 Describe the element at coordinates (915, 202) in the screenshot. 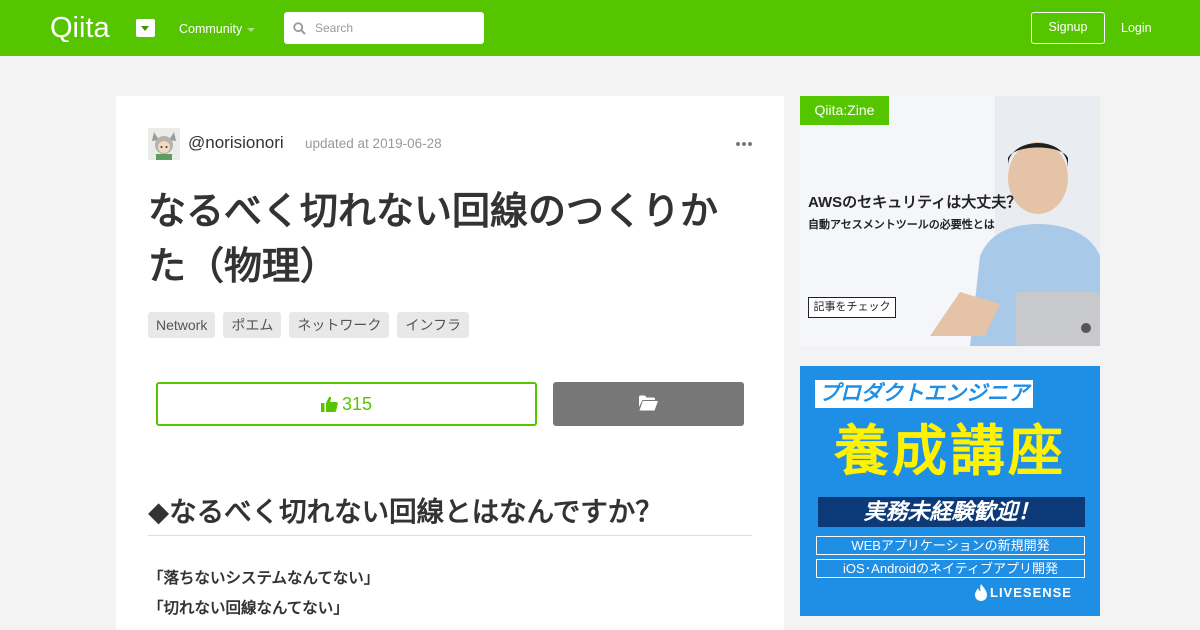

I see `ad-headline: AWSのセキュリティは大丈夫？` at that location.